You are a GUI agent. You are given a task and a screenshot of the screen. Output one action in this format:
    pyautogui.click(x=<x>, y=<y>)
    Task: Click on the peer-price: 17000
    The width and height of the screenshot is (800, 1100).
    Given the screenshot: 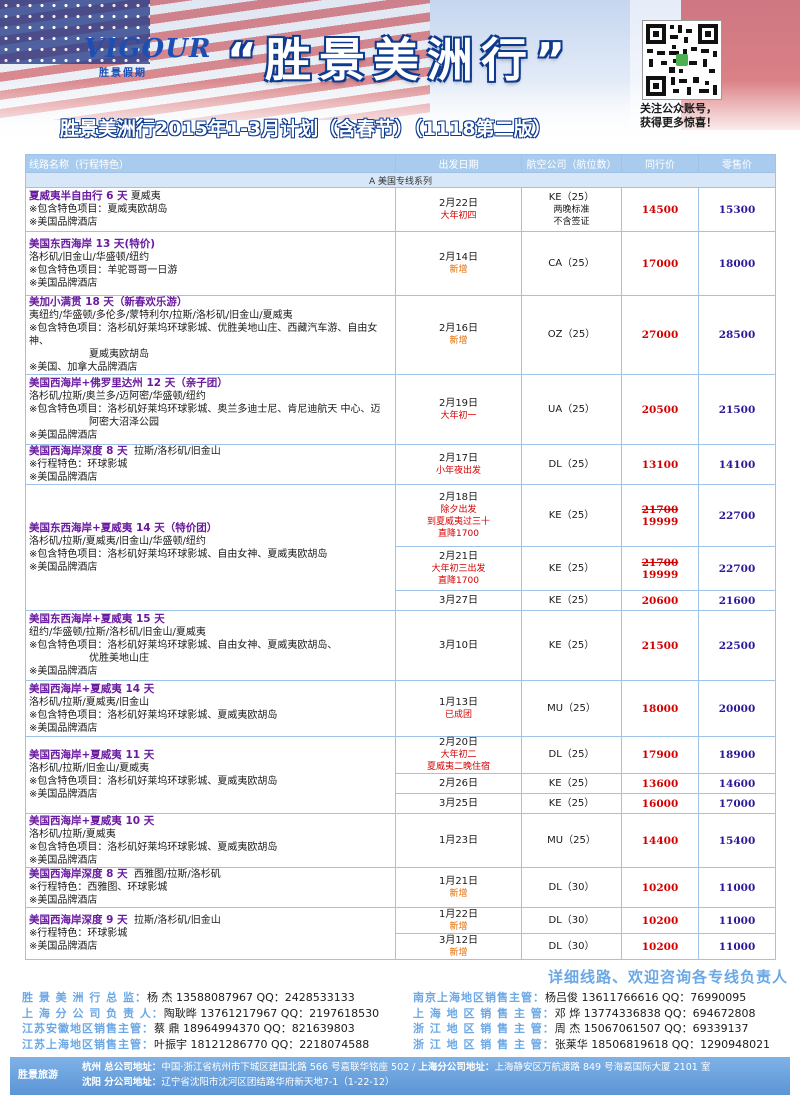 What is the action you would take?
    pyautogui.click(x=660, y=263)
    